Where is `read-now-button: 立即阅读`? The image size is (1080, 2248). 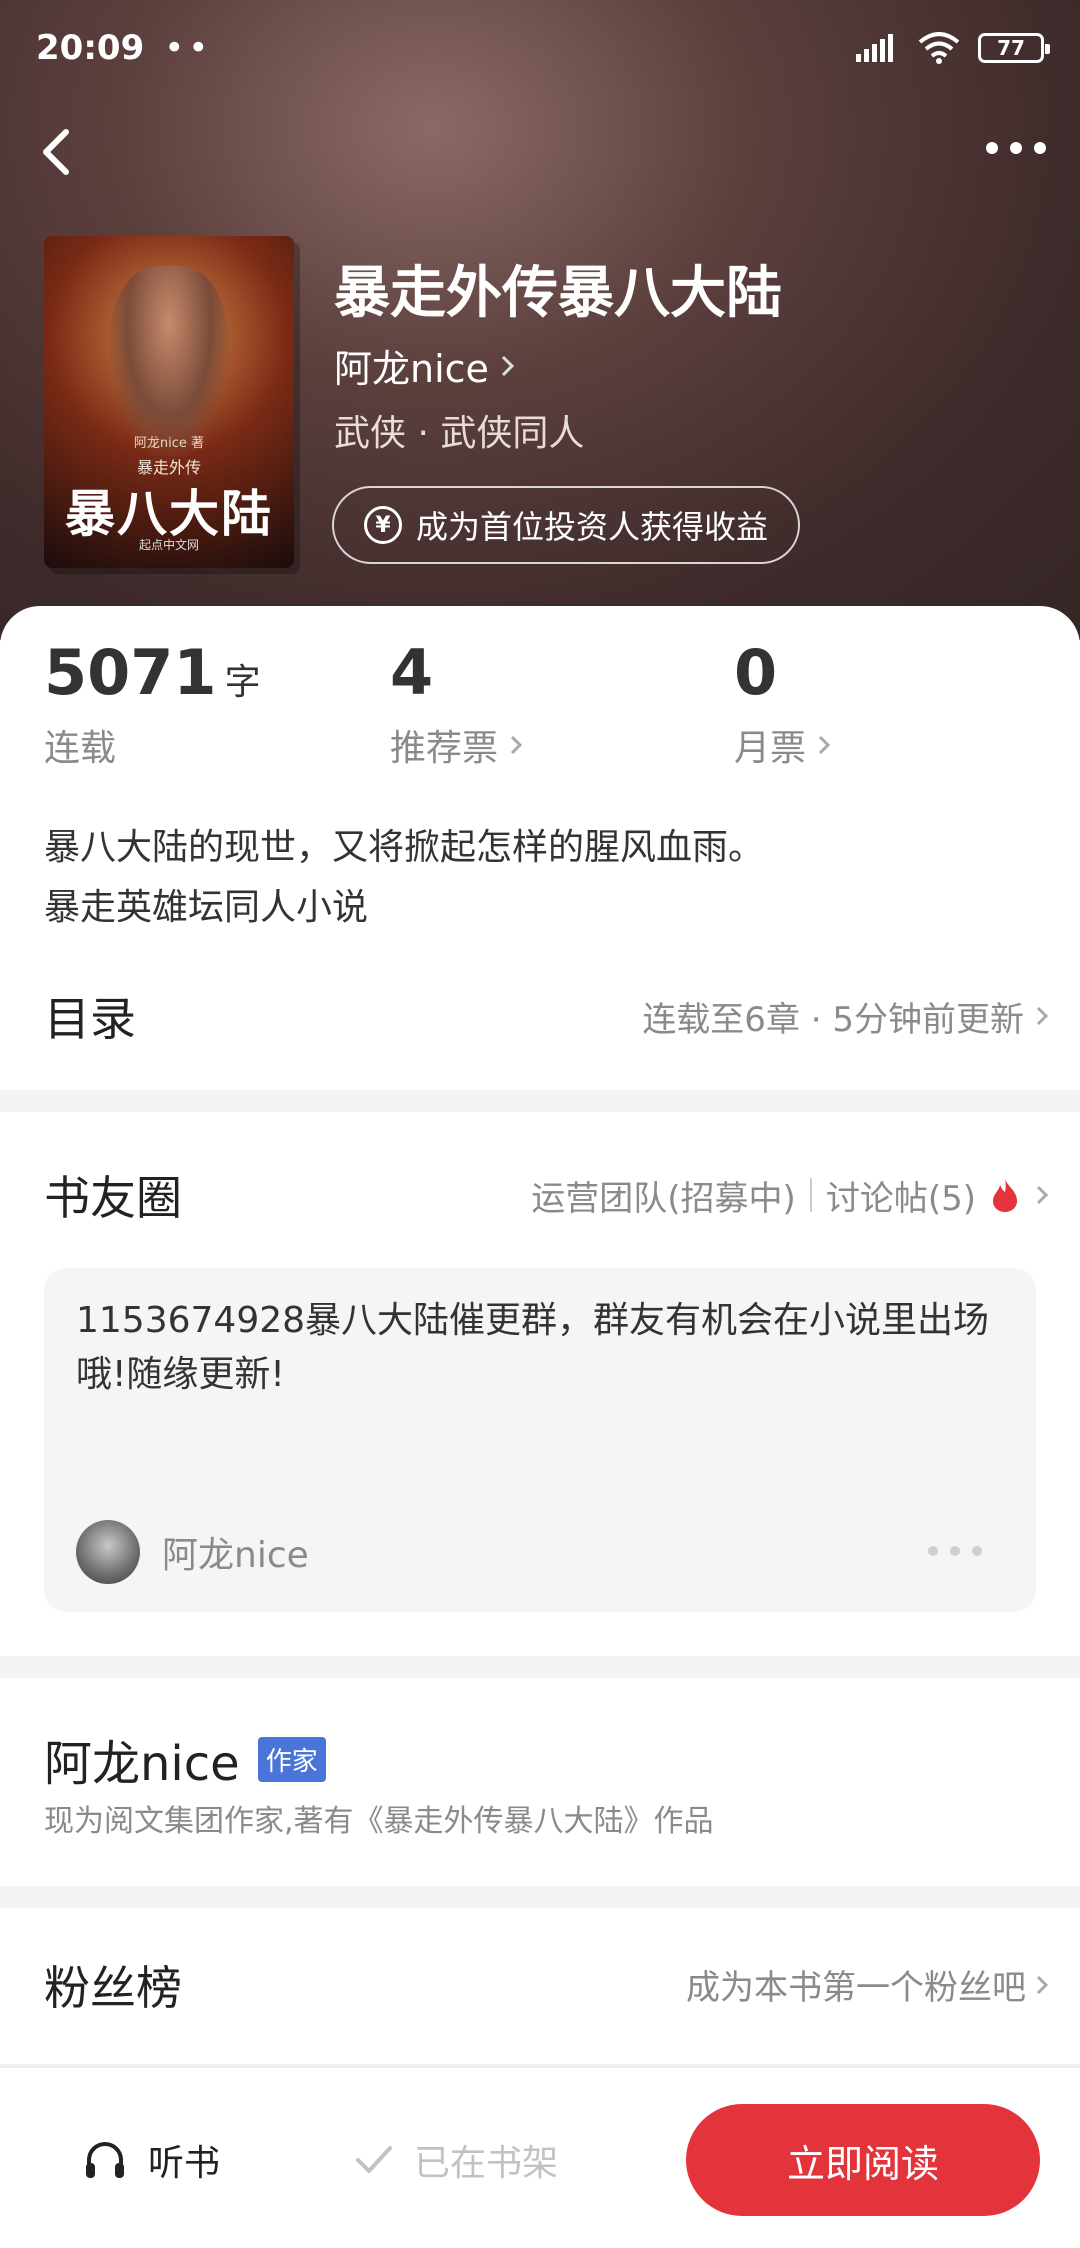 read-now-button: 立即阅读 is located at coordinates (863, 2160).